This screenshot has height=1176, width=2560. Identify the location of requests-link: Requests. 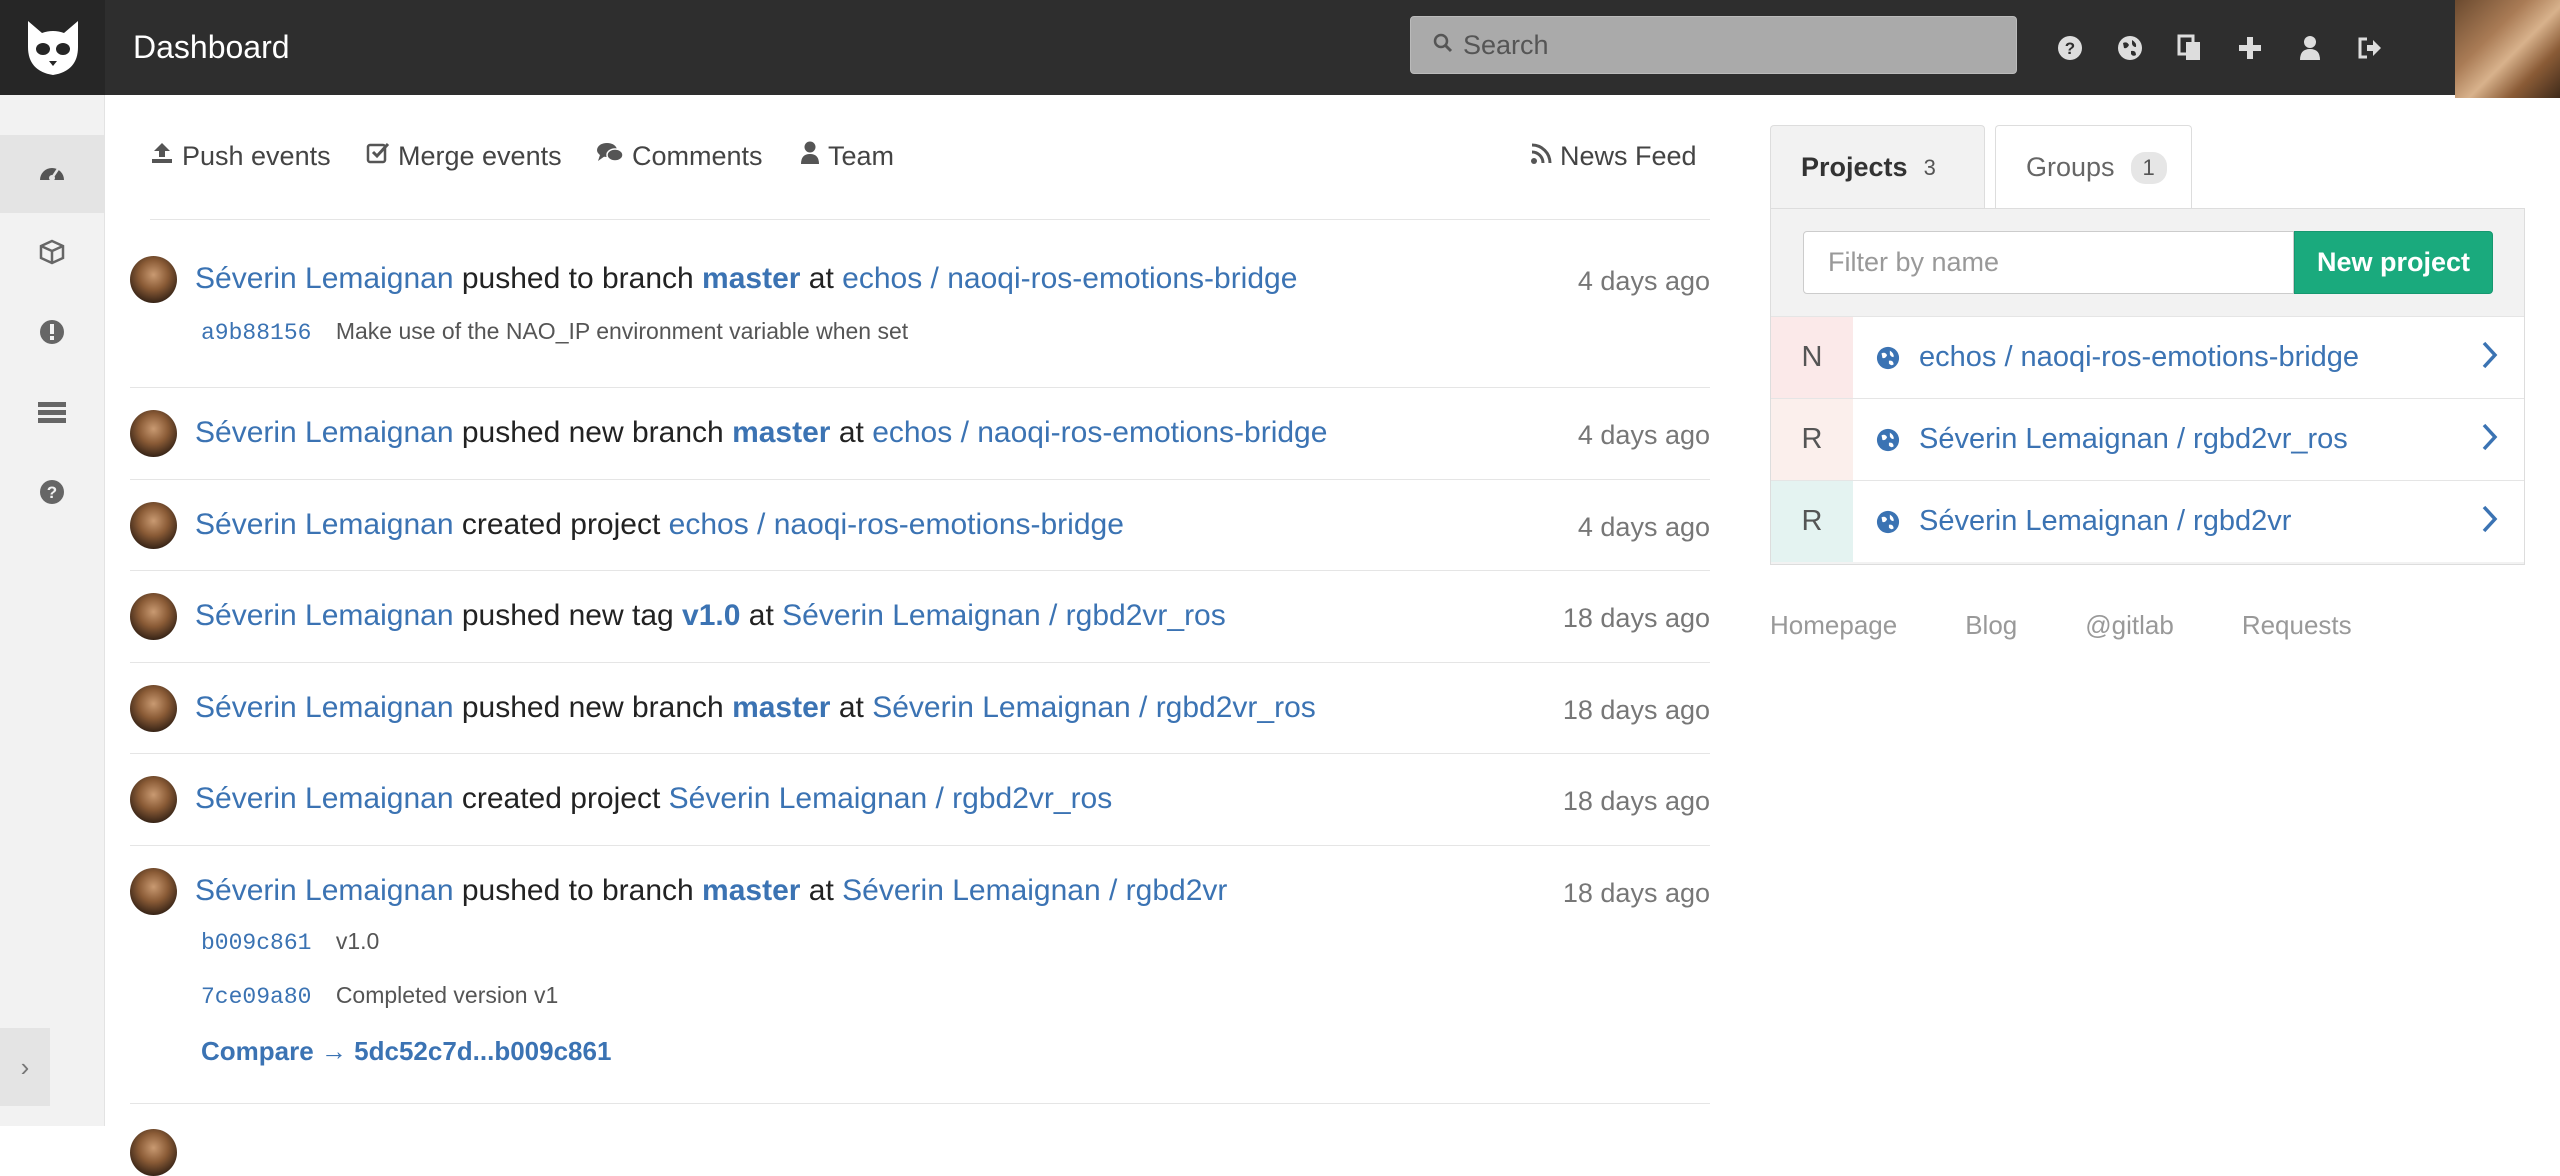
(2297, 625).